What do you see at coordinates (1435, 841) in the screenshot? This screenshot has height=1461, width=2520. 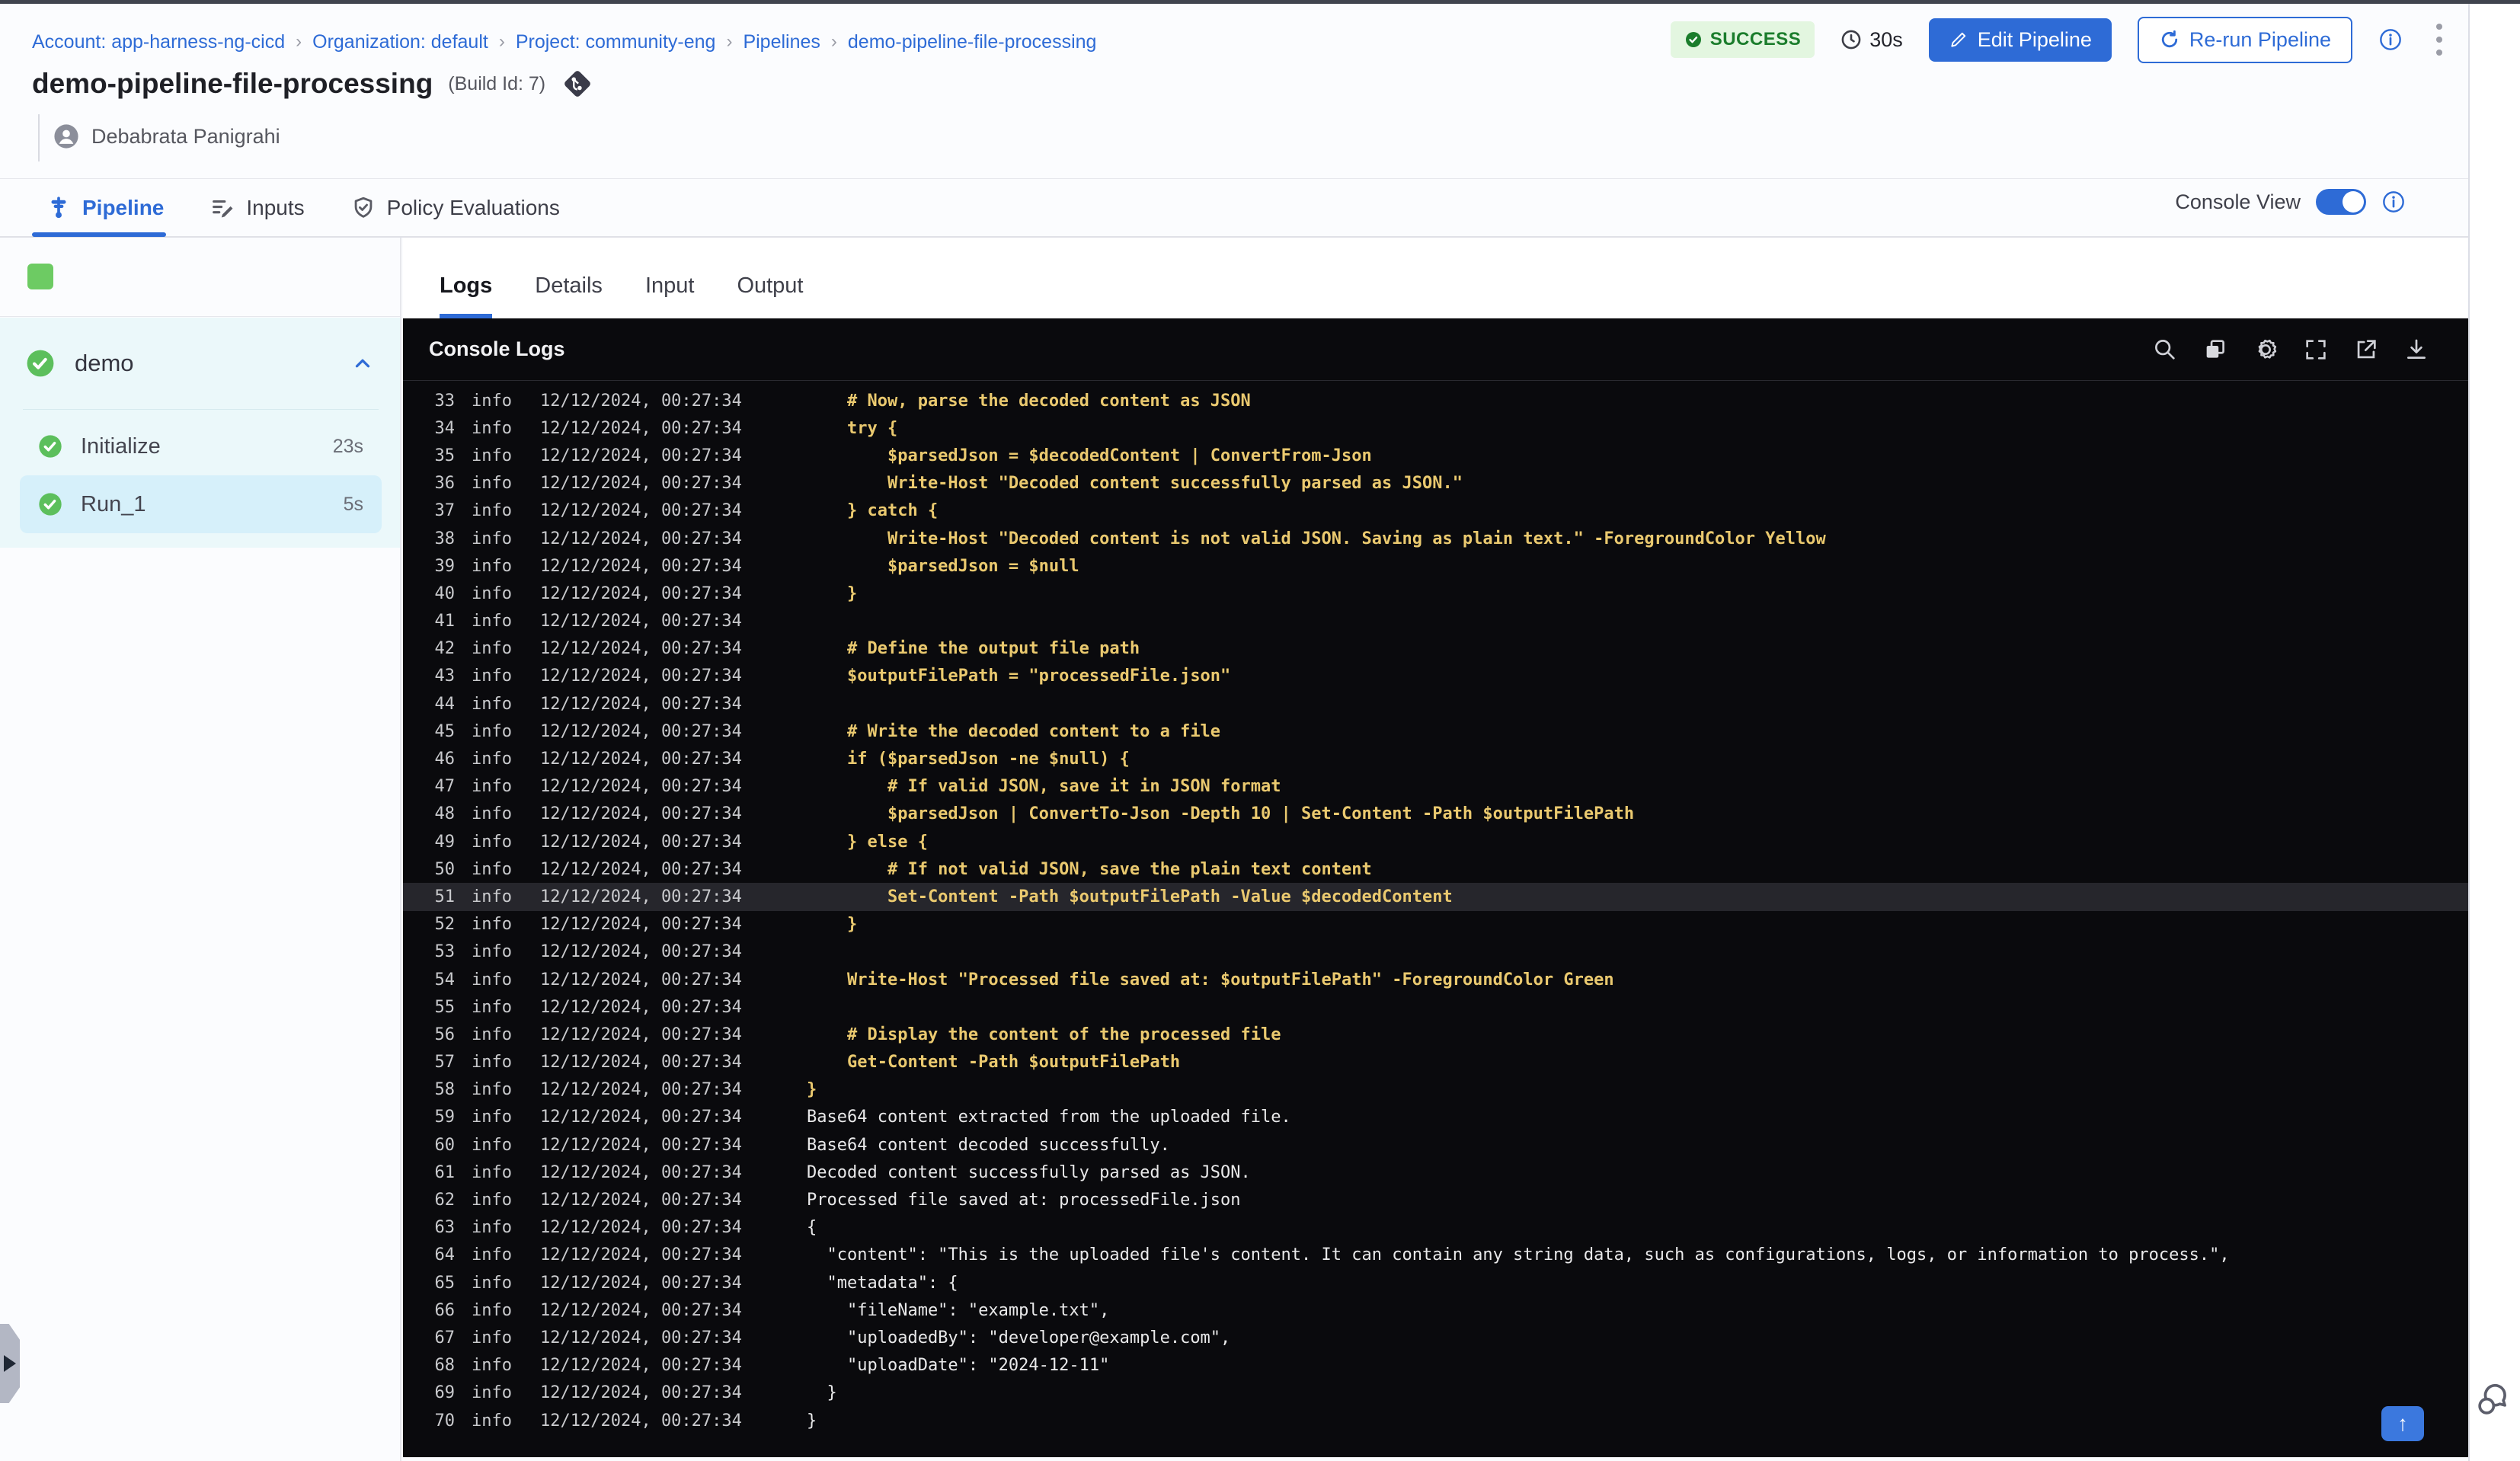 I see `log-row: 49 info 12/12/2024, 00:27:34 } else {` at bounding box center [1435, 841].